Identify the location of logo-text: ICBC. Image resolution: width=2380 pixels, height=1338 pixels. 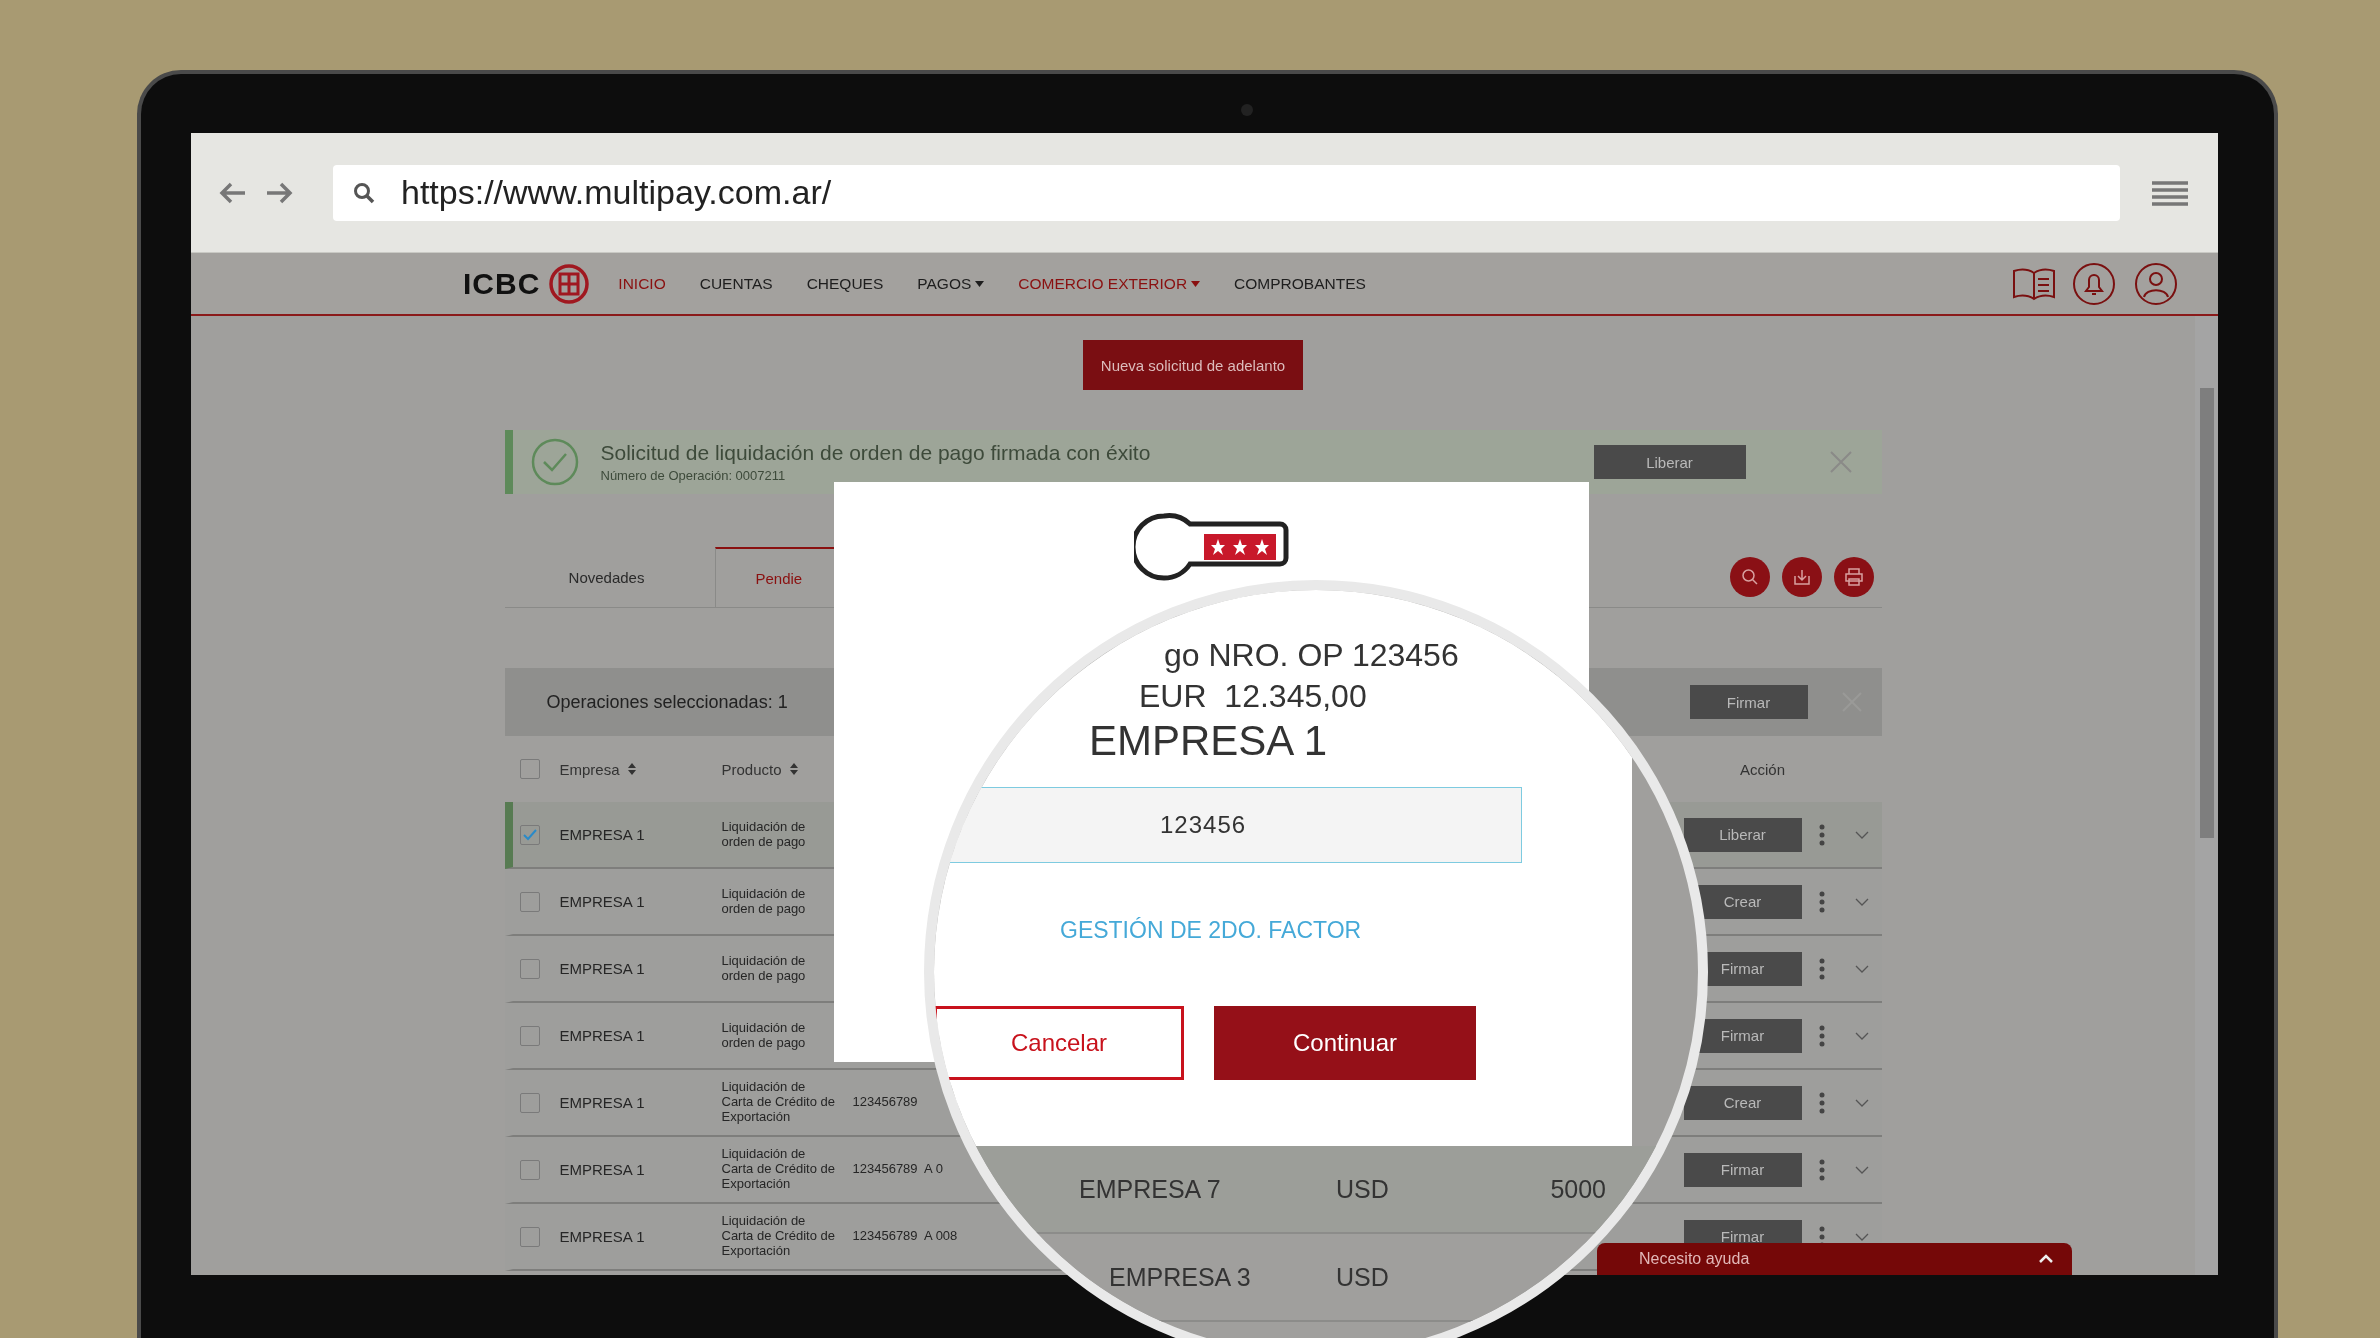
(502, 283).